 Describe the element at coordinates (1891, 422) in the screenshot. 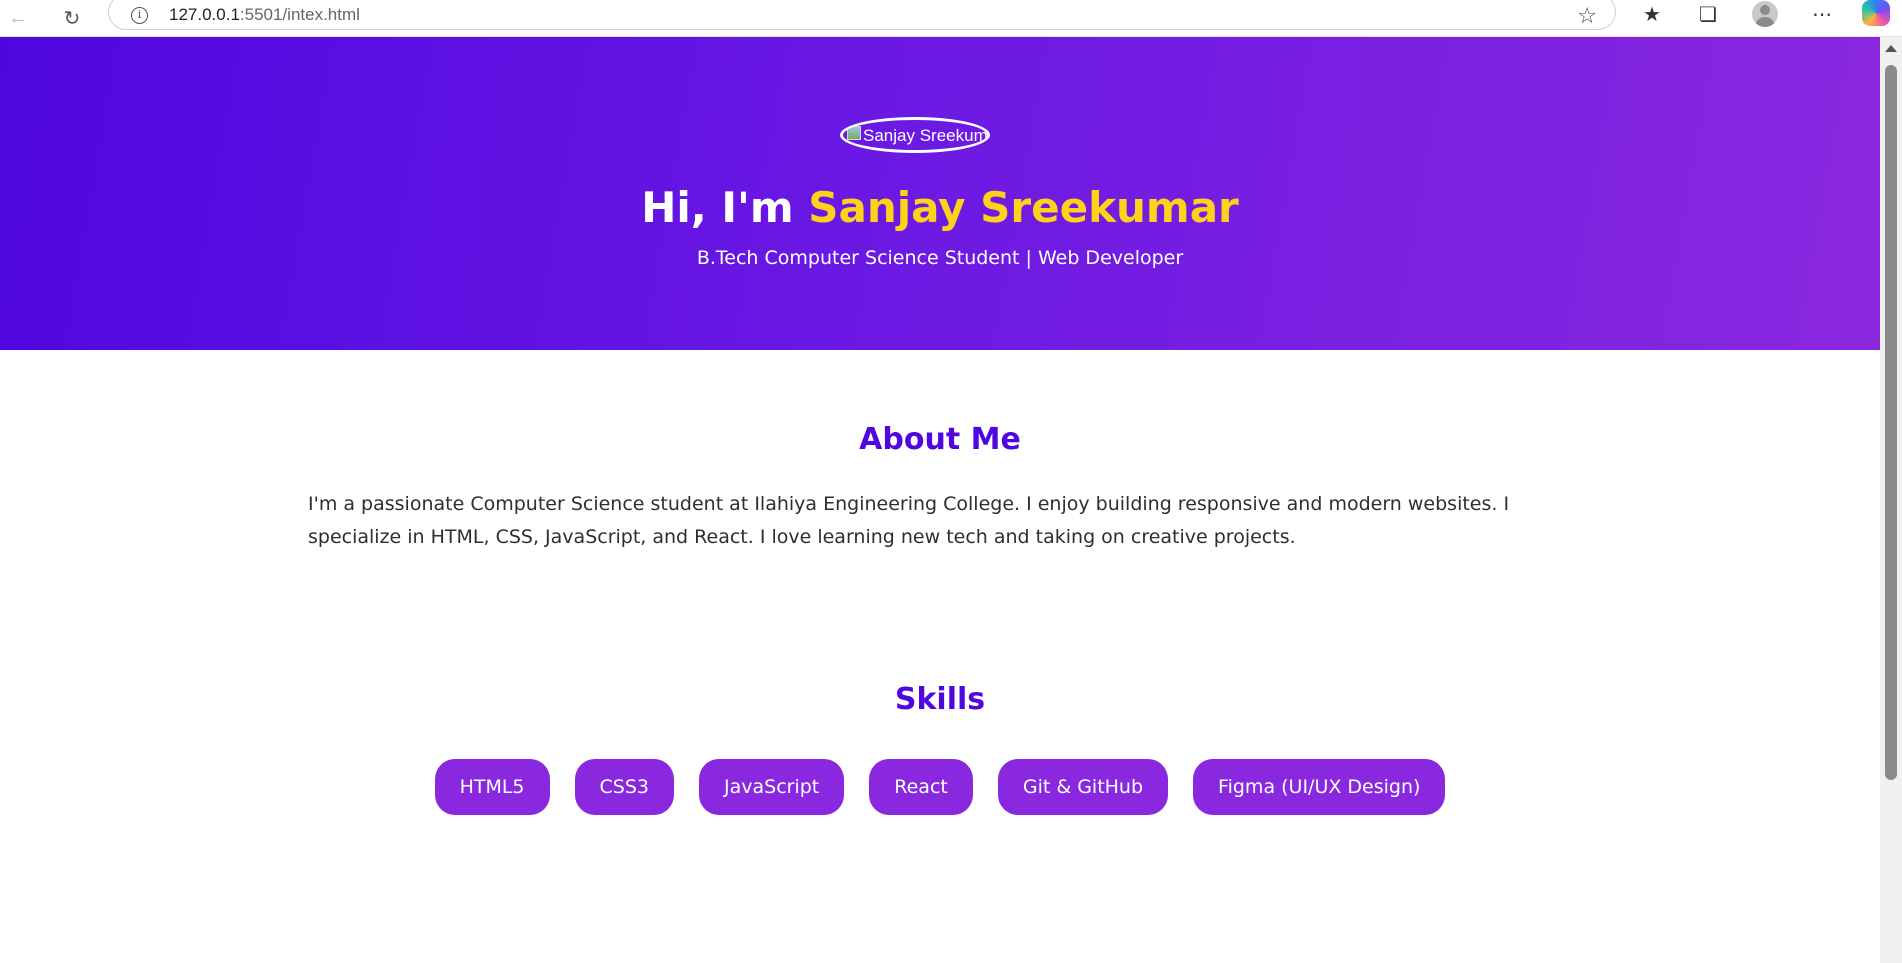

I see `scrollbar-thumb` at that location.